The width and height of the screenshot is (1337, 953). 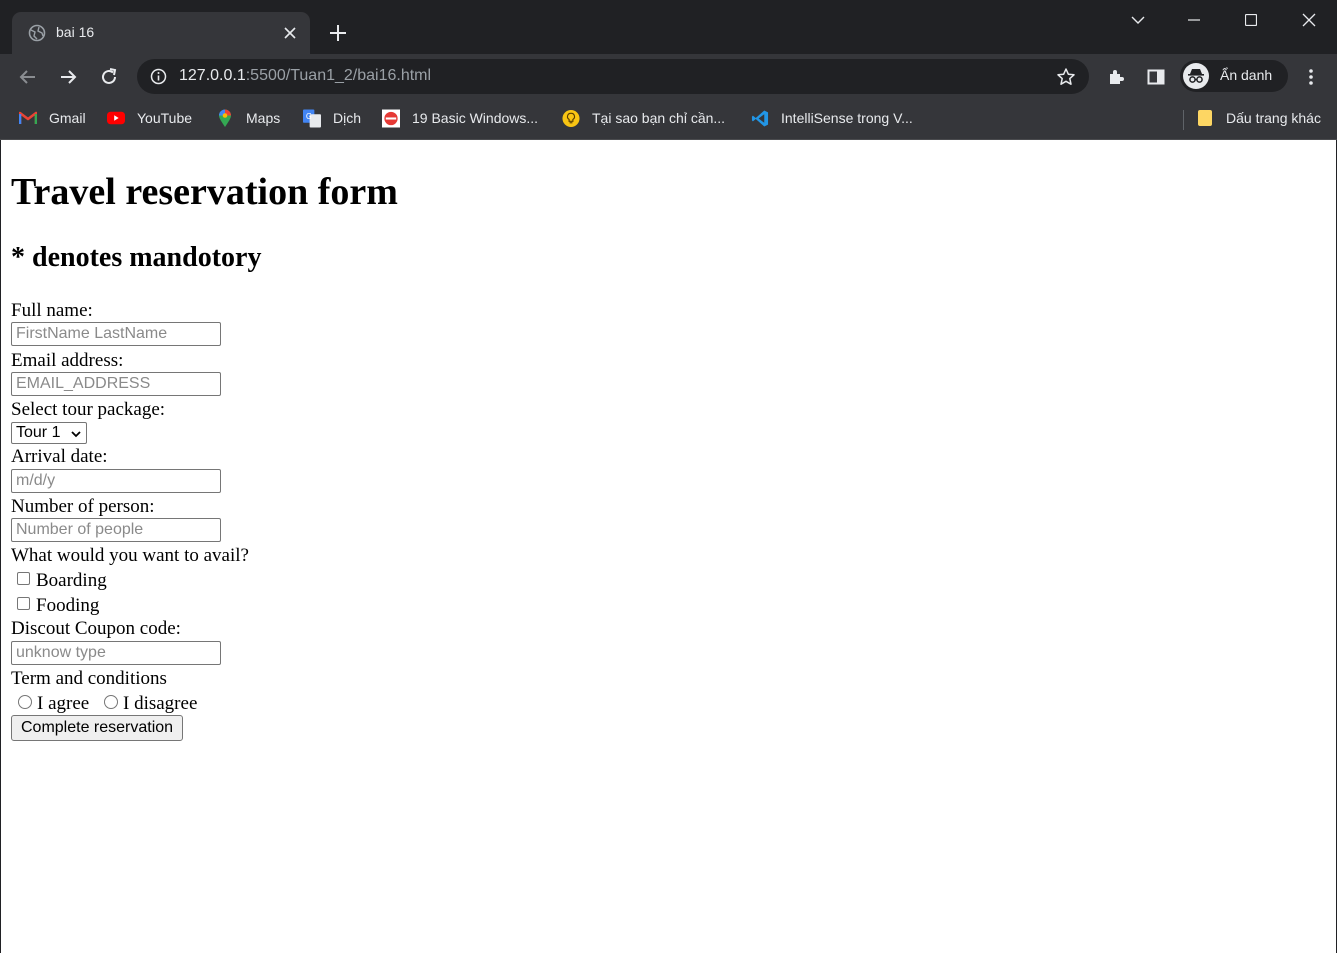 What do you see at coordinates (571, 118) in the screenshot?
I see `bulb-icon` at bounding box center [571, 118].